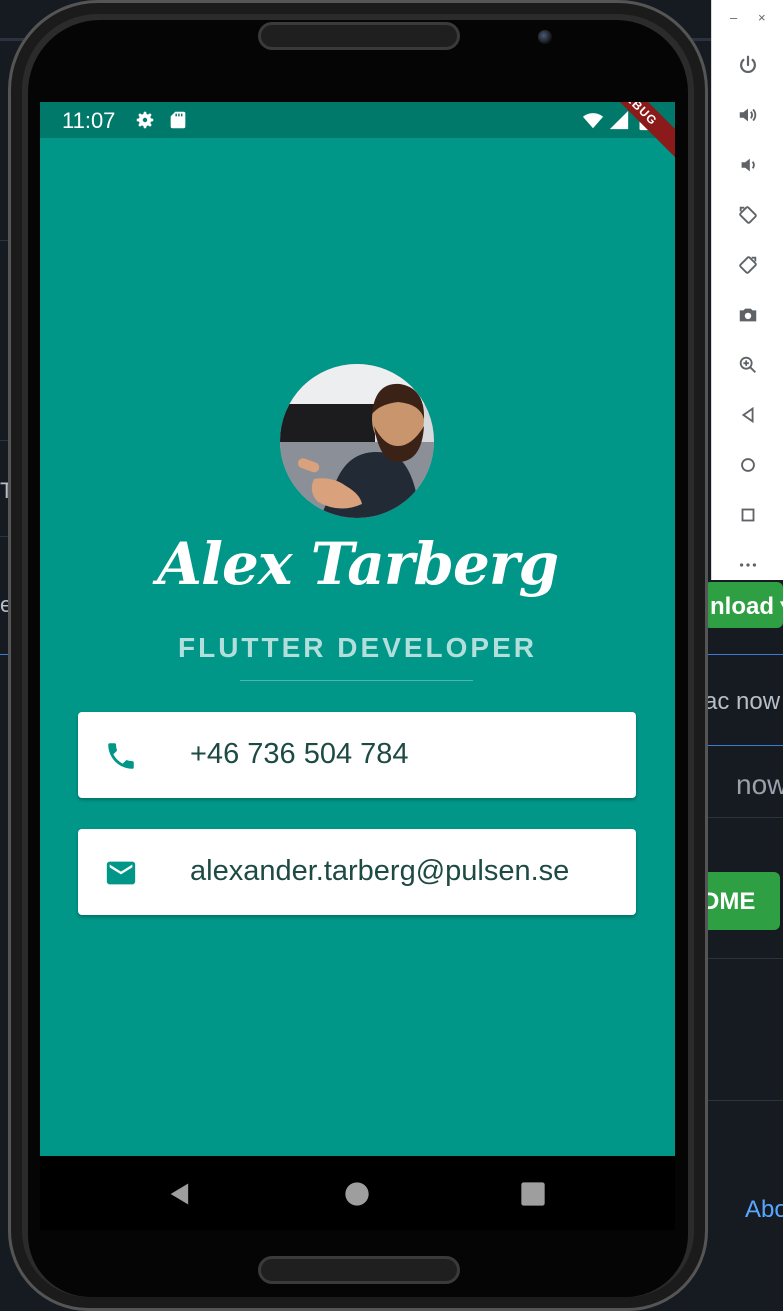 This screenshot has width=783, height=1311. Describe the element at coordinates (380, 871) in the screenshot. I see `email-address: alexander.tarberg@pulsen.se` at that location.